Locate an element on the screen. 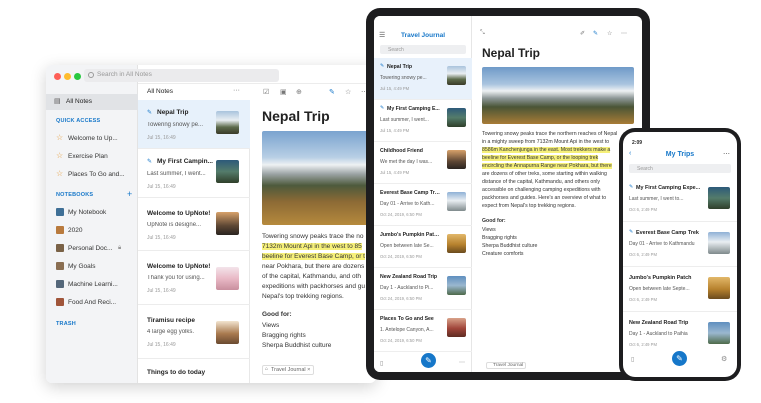  trash-item: TRASH is located at coordinates (66, 324).